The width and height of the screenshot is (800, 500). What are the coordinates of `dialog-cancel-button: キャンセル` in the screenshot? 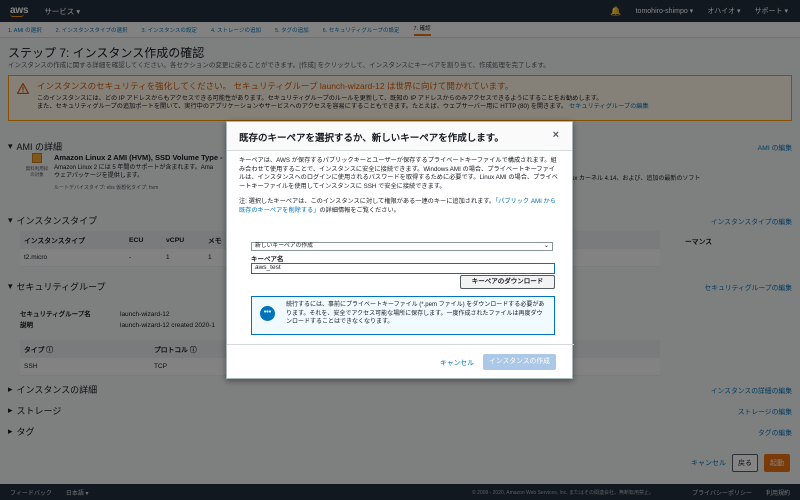 It's located at (457, 362).